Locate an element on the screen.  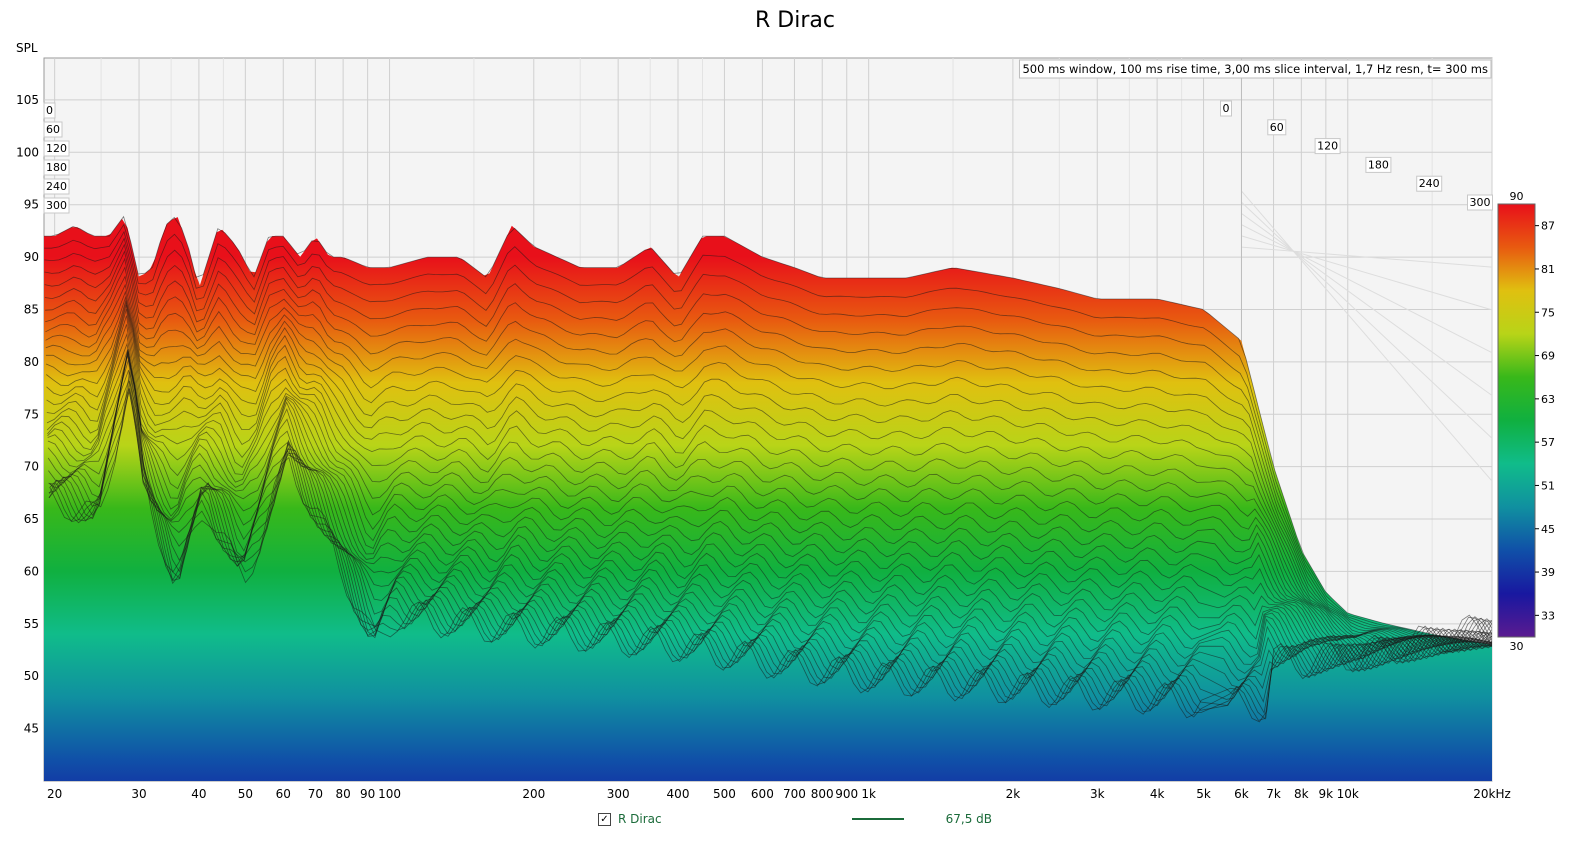
legend-checkbox: ✓ is located at coordinates (604, 819).